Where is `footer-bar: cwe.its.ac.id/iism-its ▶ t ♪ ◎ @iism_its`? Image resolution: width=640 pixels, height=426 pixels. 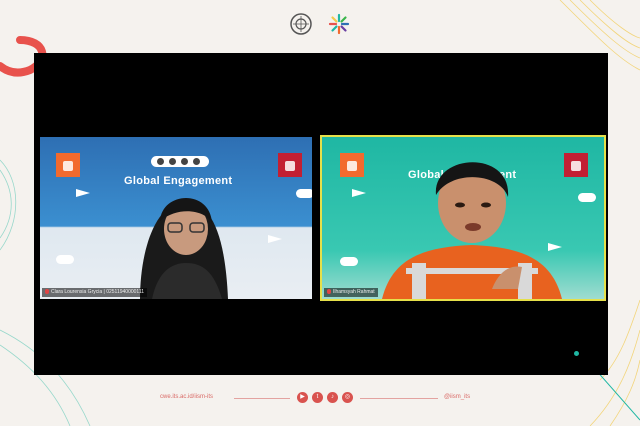 footer-bar: cwe.its.ac.id/iism-its ▶ t ♪ ◎ @iism_its is located at coordinates (320, 398).